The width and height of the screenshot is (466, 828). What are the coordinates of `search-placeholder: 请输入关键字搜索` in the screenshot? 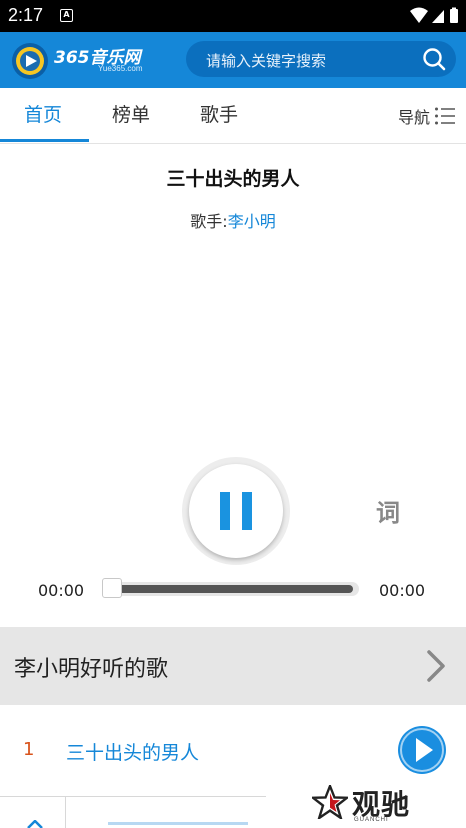 It's located at (266, 61).